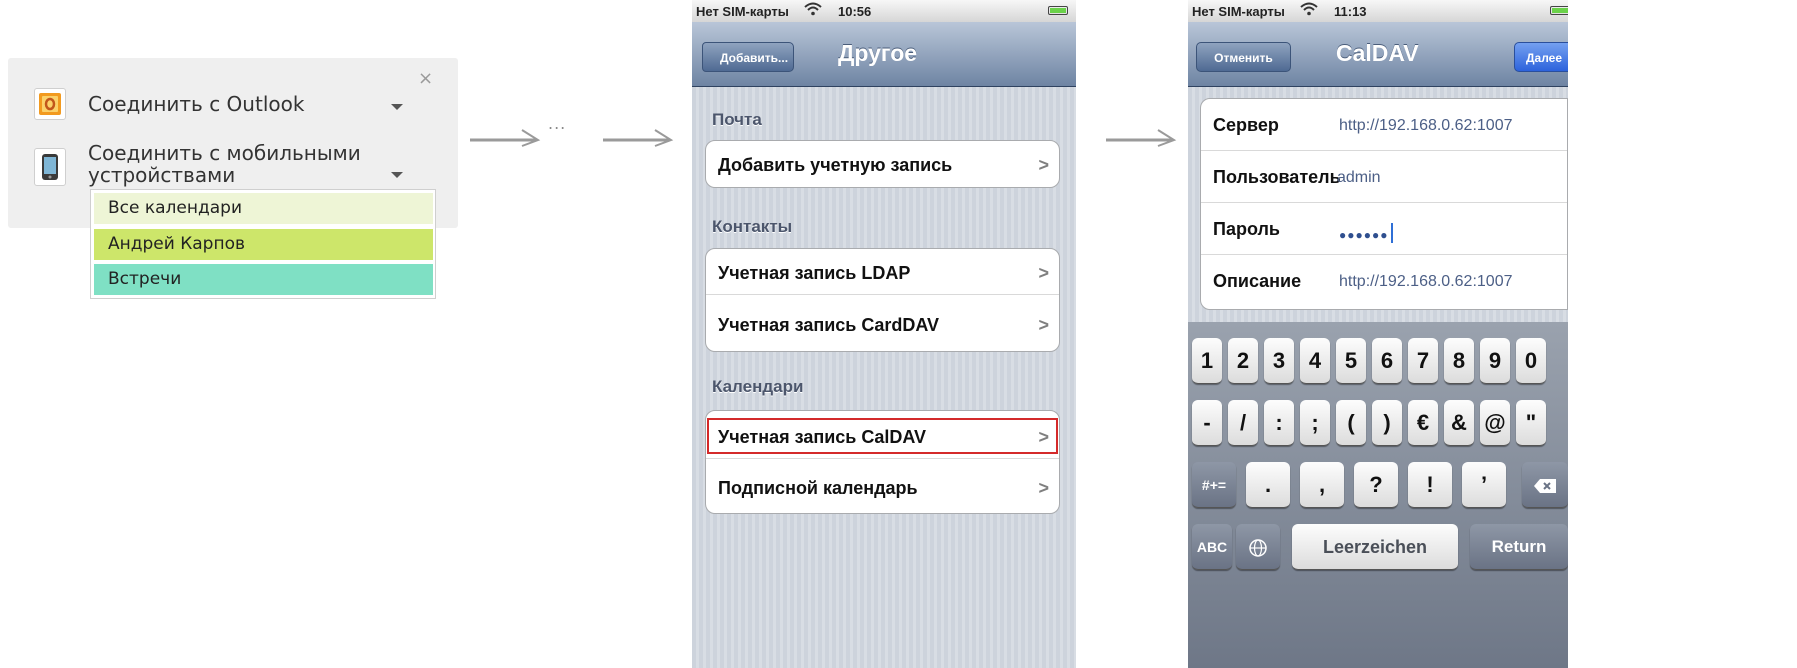 The width and height of the screenshot is (1797, 668). What do you see at coordinates (1258, 547) in the screenshot?
I see `globe-icon` at bounding box center [1258, 547].